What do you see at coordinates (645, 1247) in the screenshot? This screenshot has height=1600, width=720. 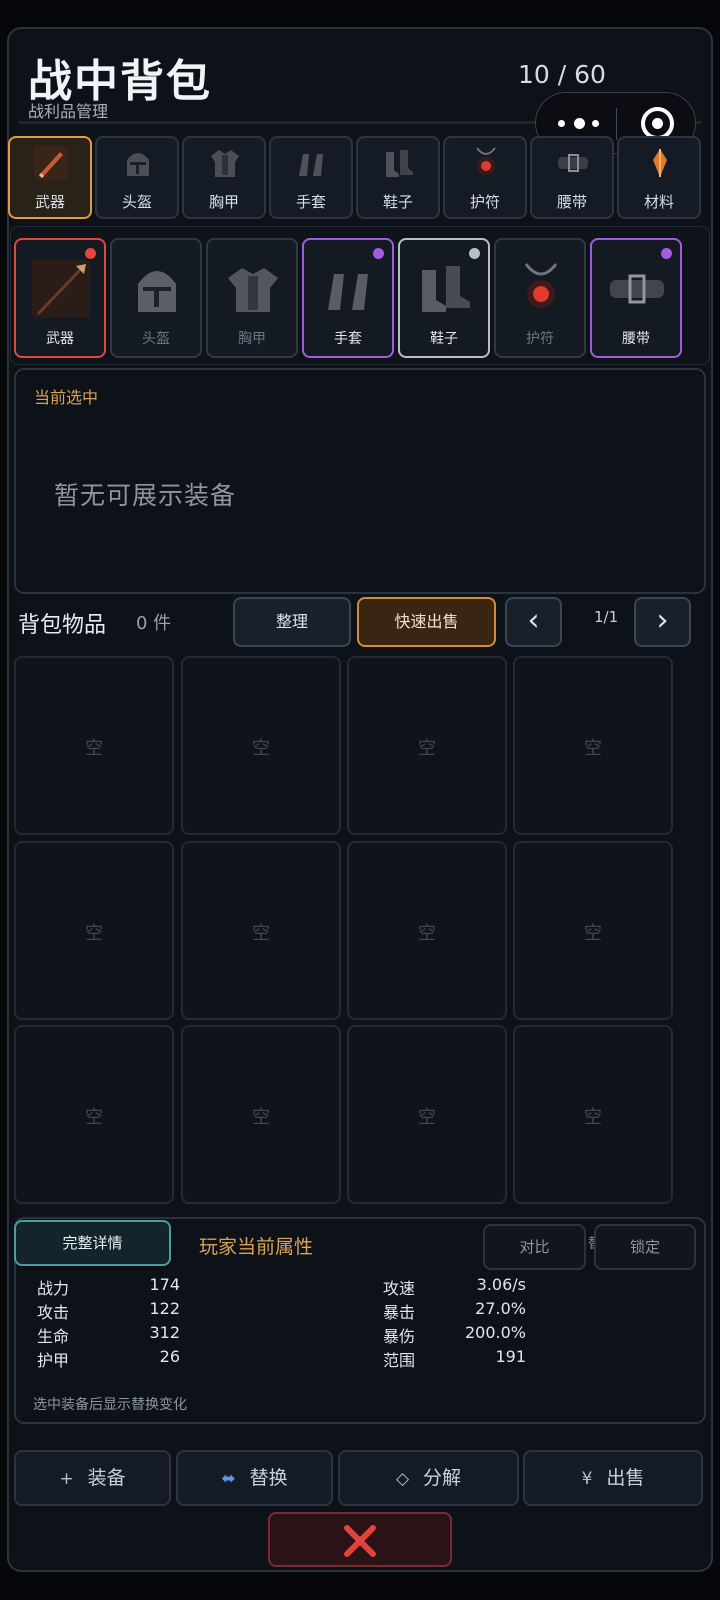 I see `lock-button: 锁定` at bounding box center [645, 1247].